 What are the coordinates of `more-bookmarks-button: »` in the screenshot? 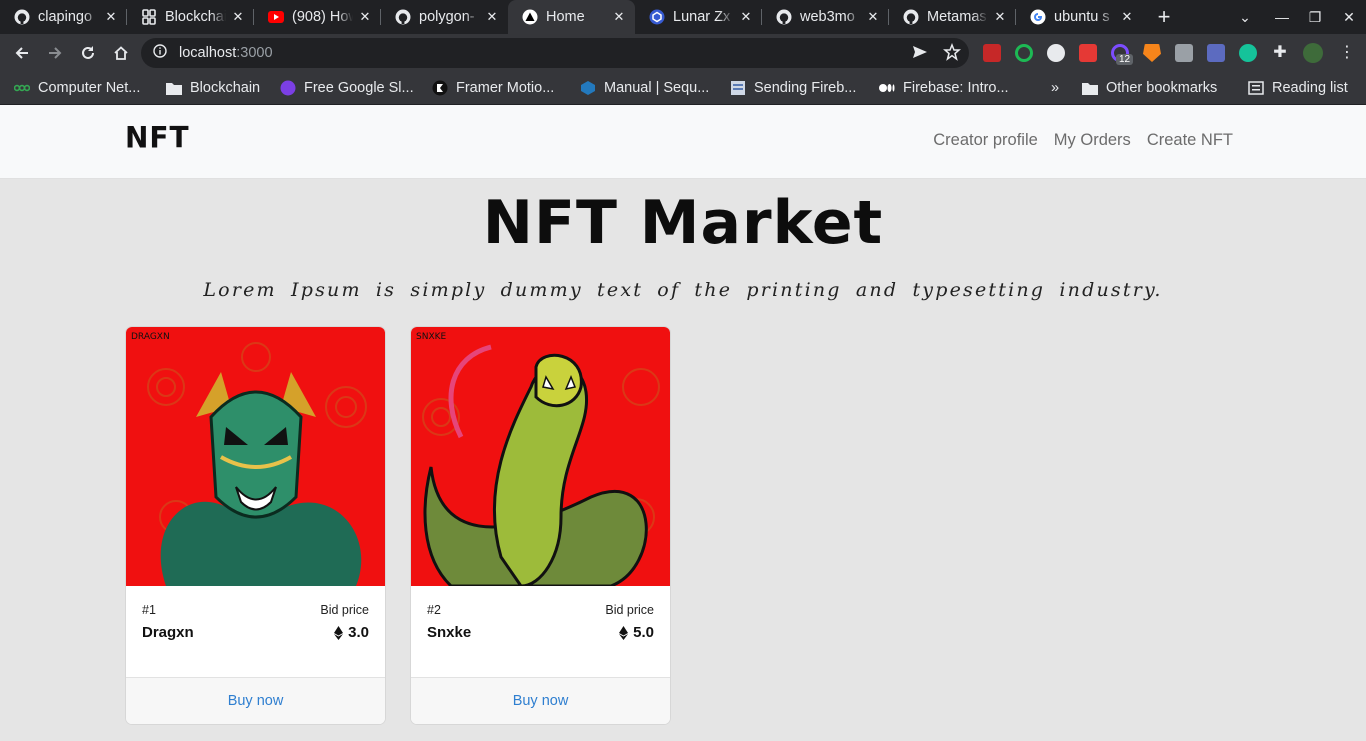 It's located at (1055, 88).